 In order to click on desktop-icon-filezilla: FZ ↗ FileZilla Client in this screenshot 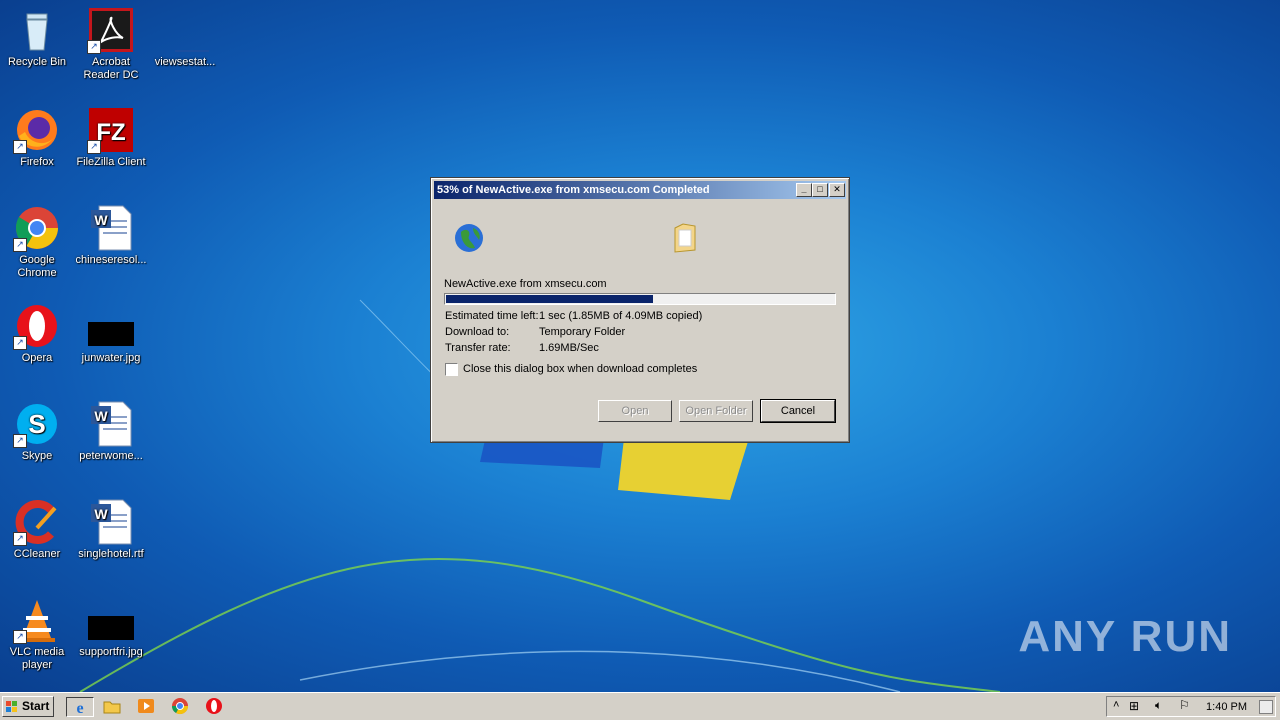, I will do `click(111, 137)`.